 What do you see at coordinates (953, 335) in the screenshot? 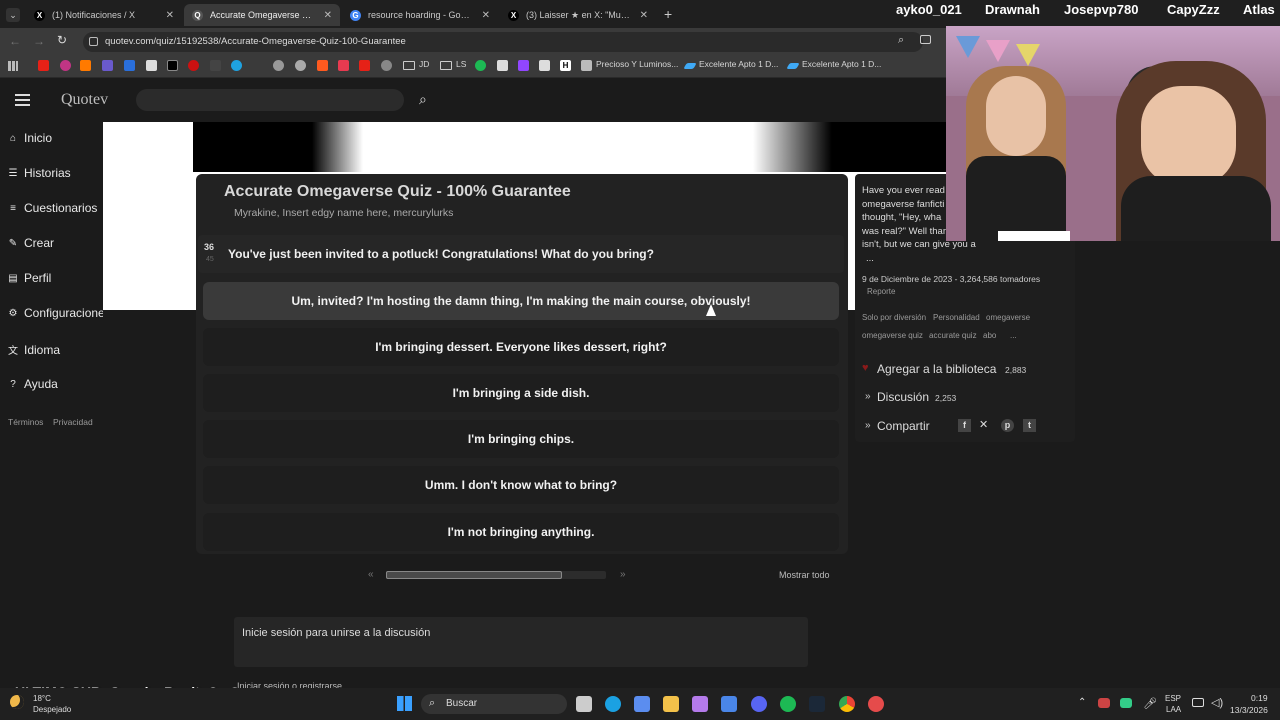
I see `tag-link: accurate quiz` at bounding box center [953, 335].